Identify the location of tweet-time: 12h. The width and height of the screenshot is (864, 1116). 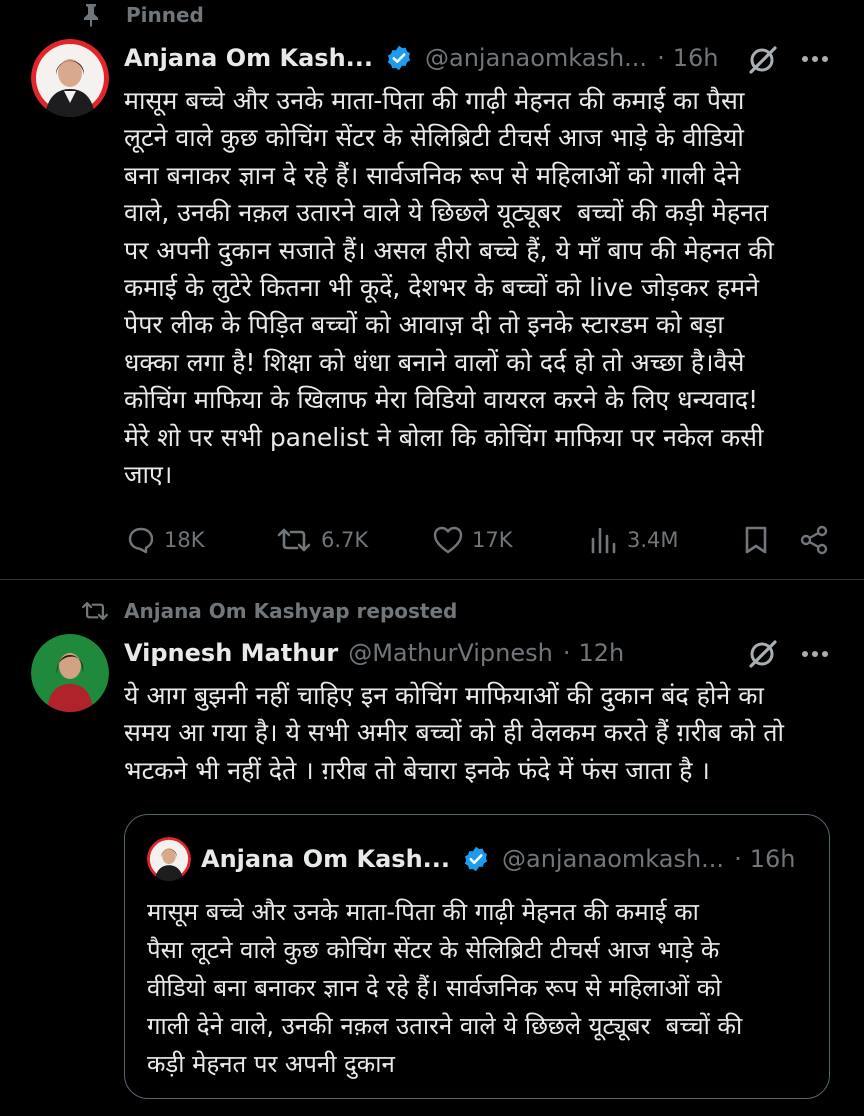
(601, 653).